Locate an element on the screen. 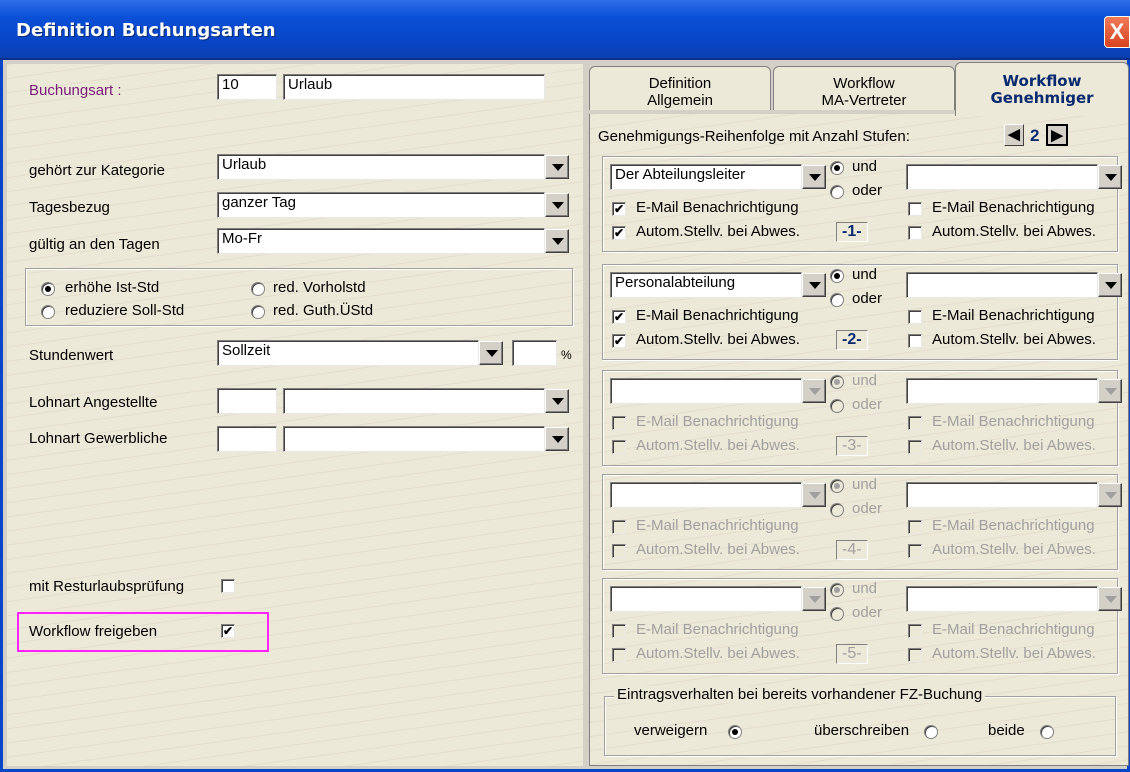 The image size is (1130, 772). eintrag-beide-radio is located at coordinates (1047, 732).